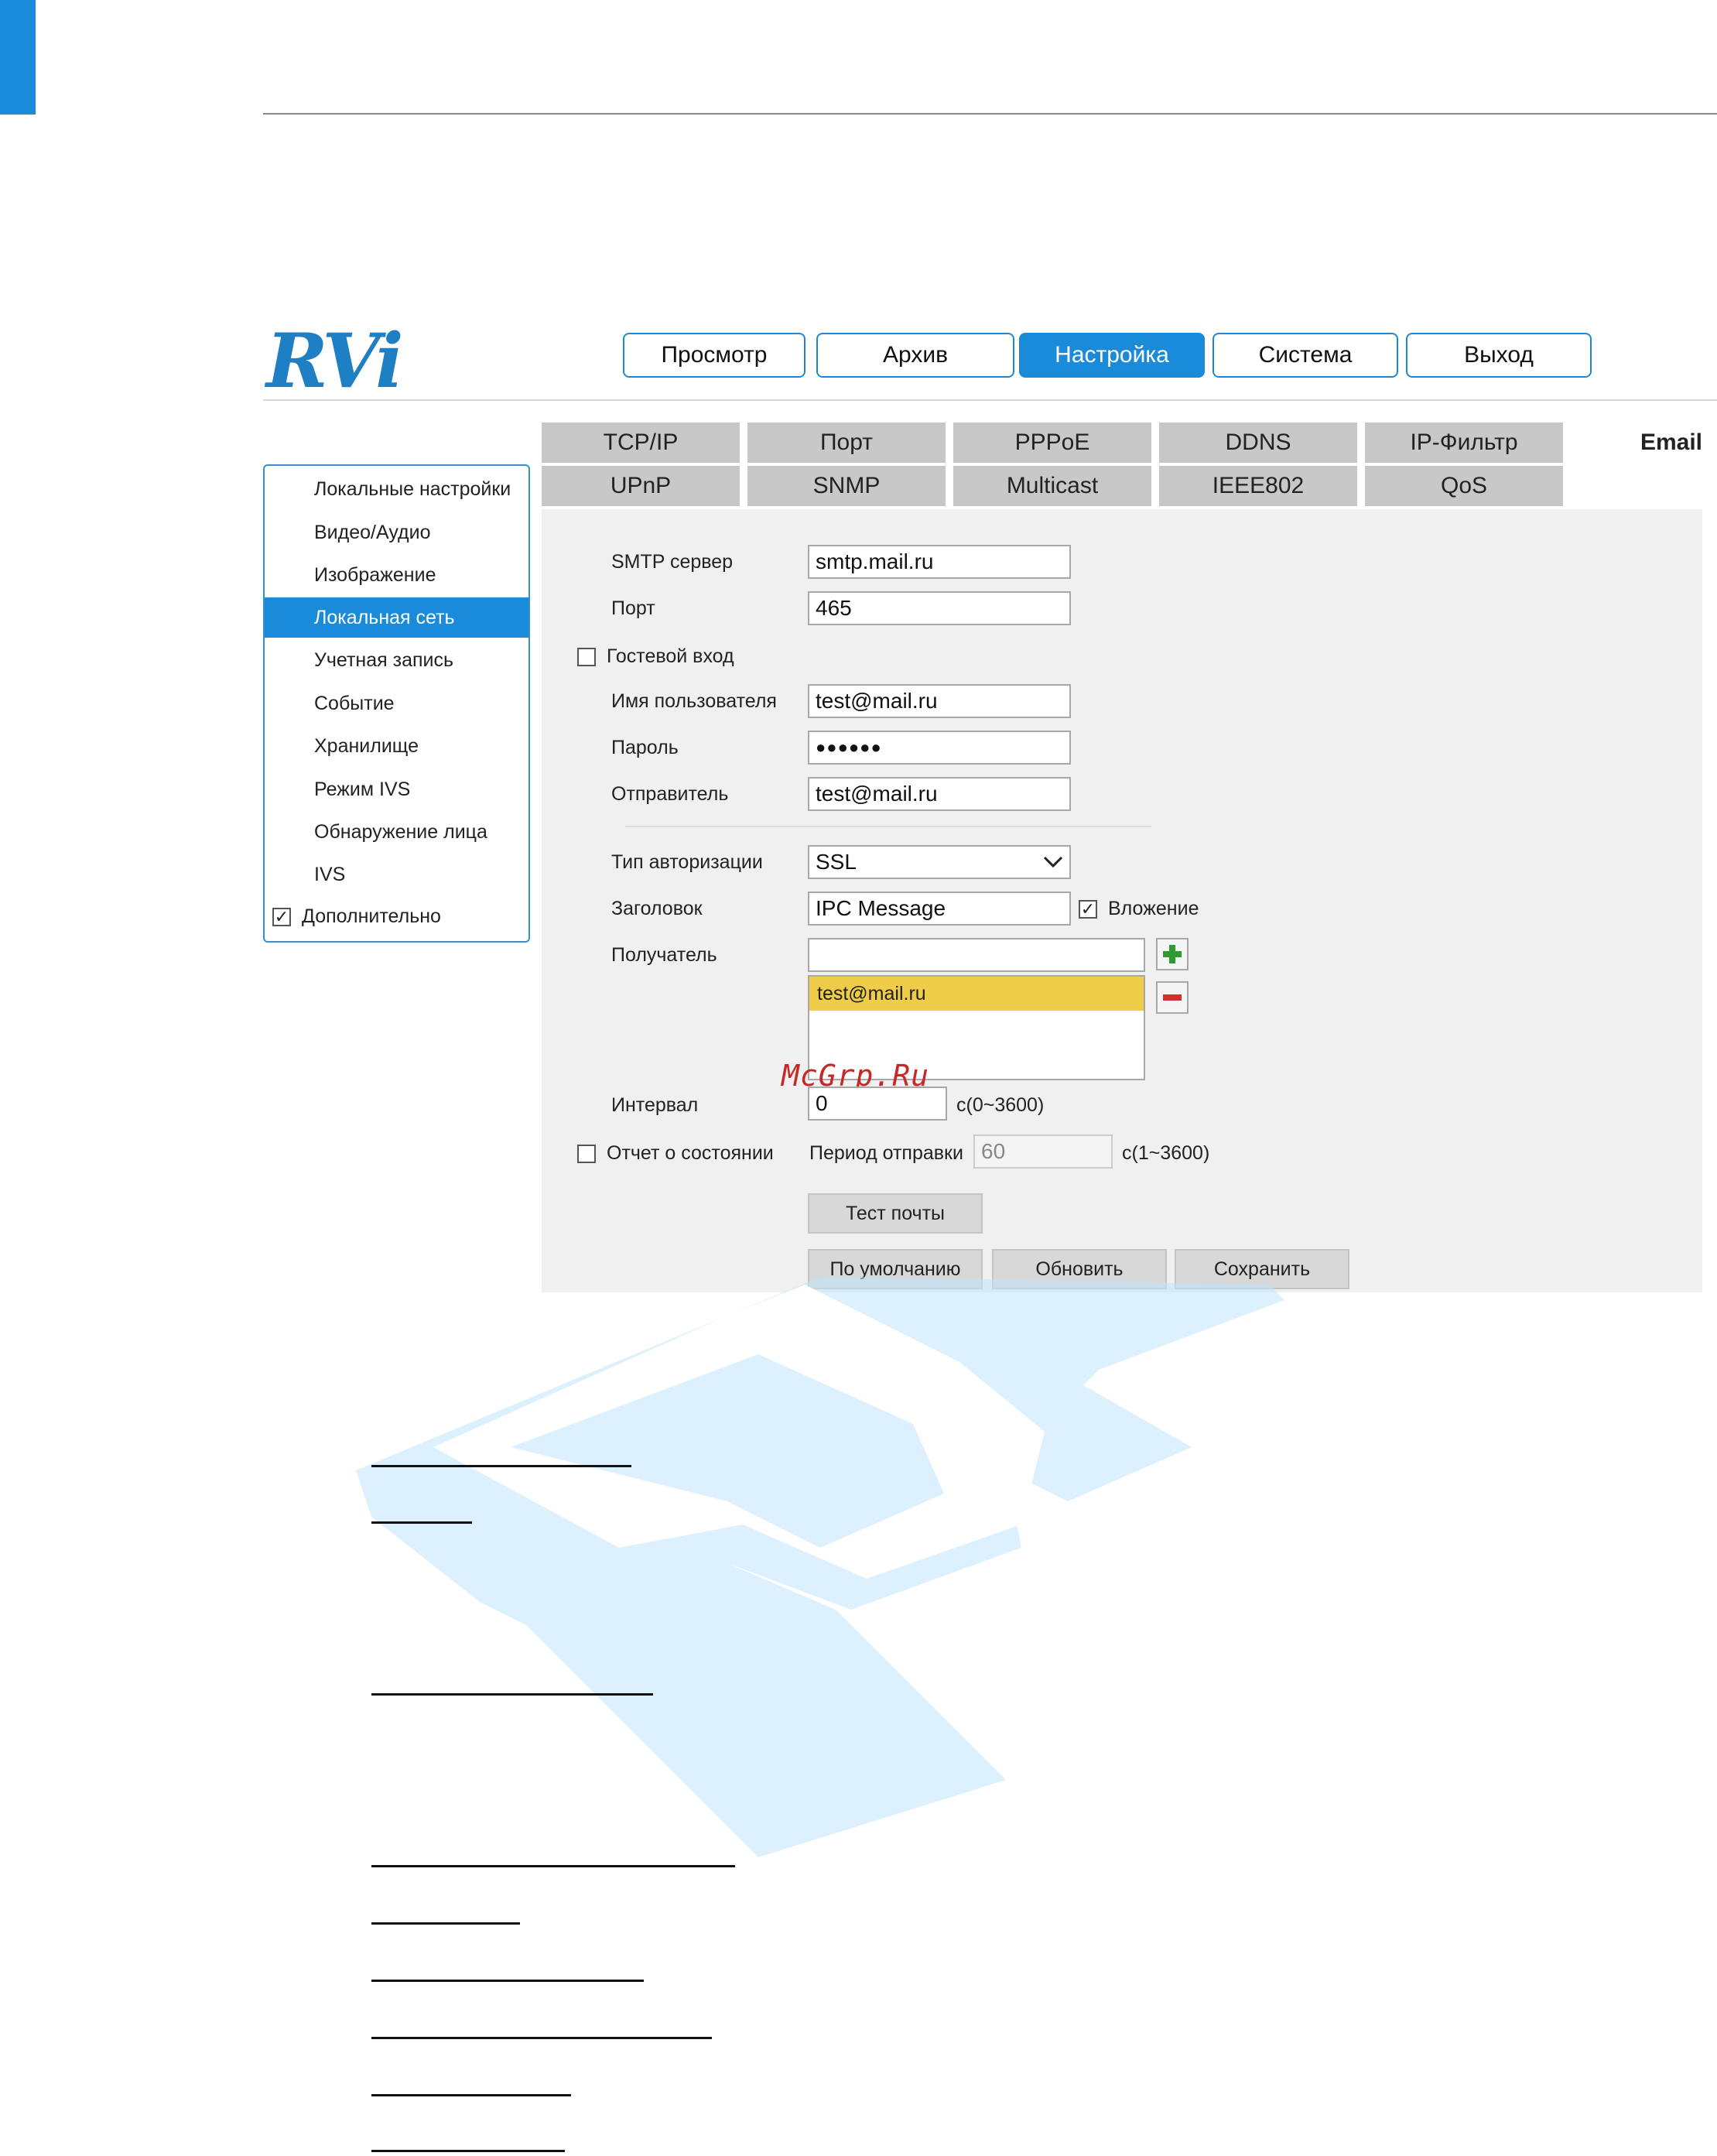  Describe the element at coordinates (645, 747) in the screenshot. I see `password-label: Пароль` at that location.